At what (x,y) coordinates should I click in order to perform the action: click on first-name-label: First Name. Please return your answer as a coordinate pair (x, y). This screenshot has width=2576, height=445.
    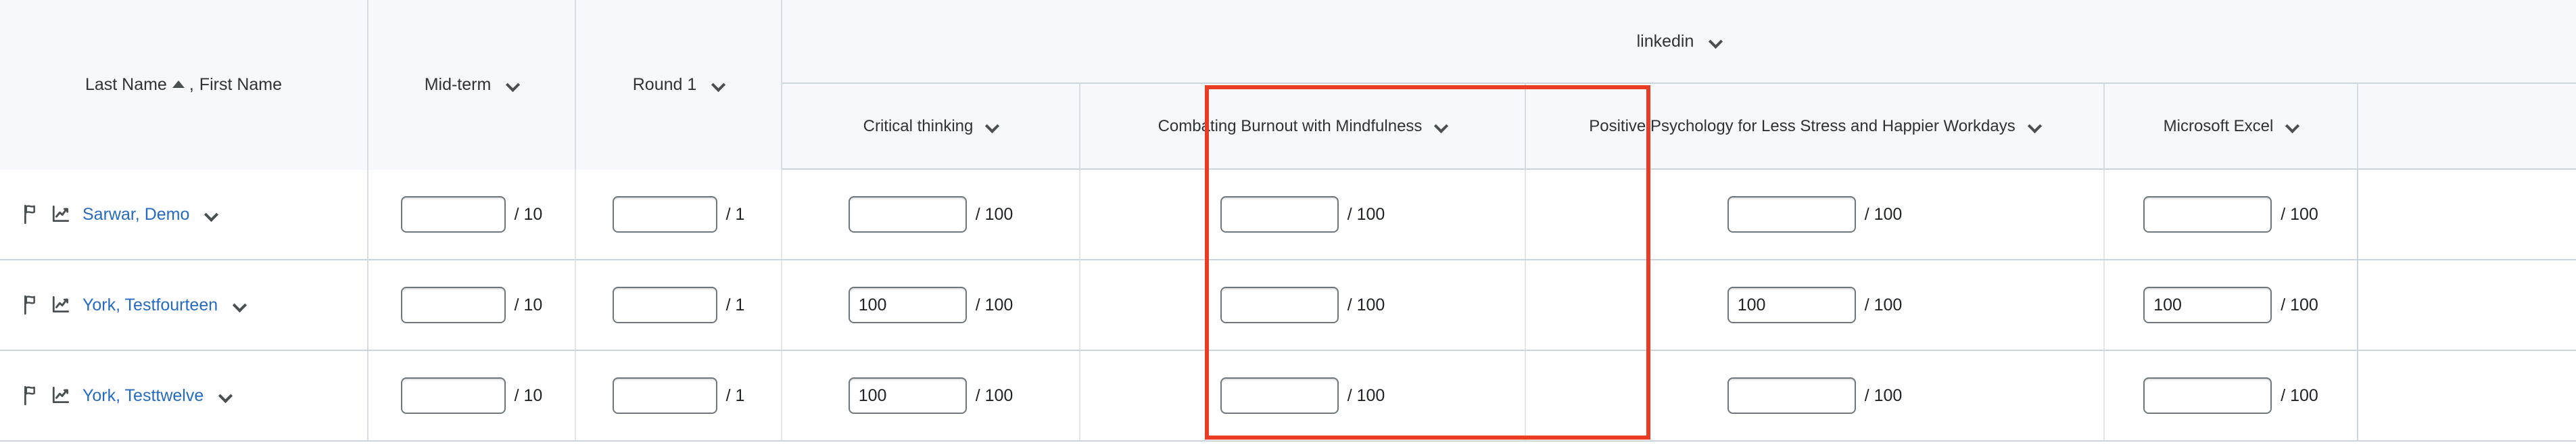
    Looking at the image, I should click on (241, 84).